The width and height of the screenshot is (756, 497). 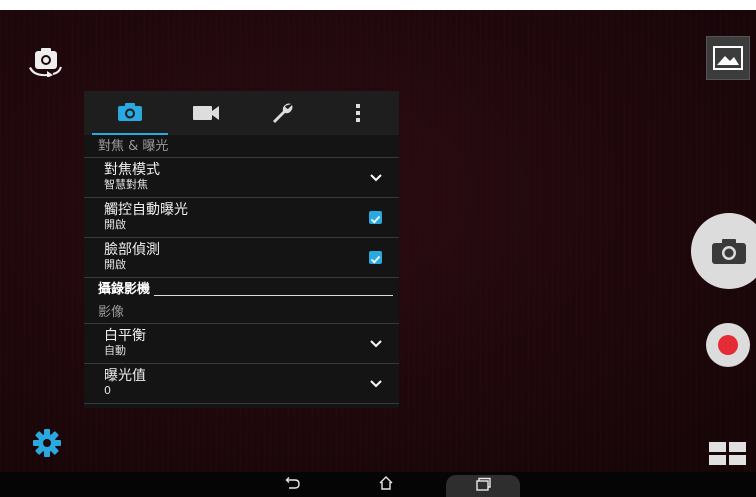 What do you see at coordinates (132, 250) in the screenshot?
I see `face-detection-label: 臉部偵測` at bounding box center [132, 250].